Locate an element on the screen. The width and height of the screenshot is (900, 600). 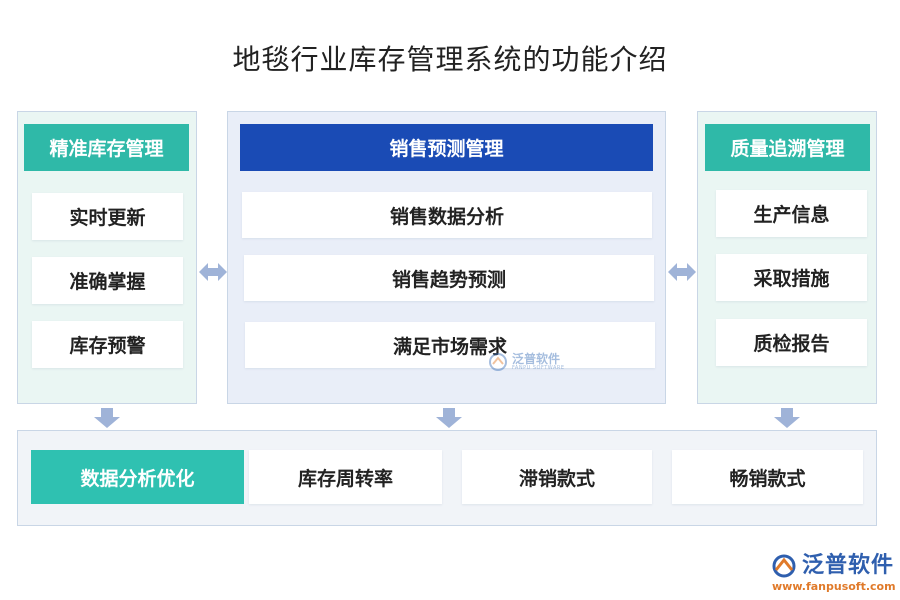
header-sales-forecast: 销售预测管理 is located at coordinates (446, 147).